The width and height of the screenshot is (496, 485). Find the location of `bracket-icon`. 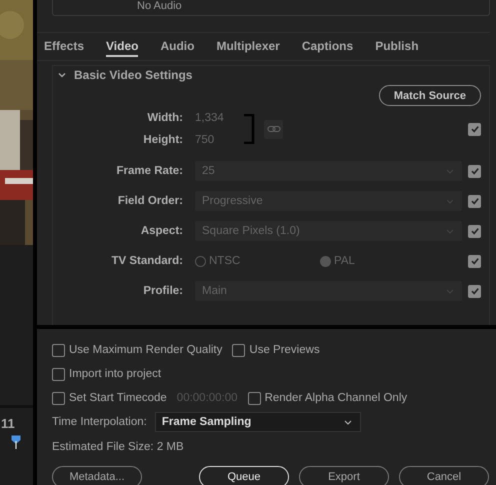

bracket-icon is located at coordinates (249, 129).